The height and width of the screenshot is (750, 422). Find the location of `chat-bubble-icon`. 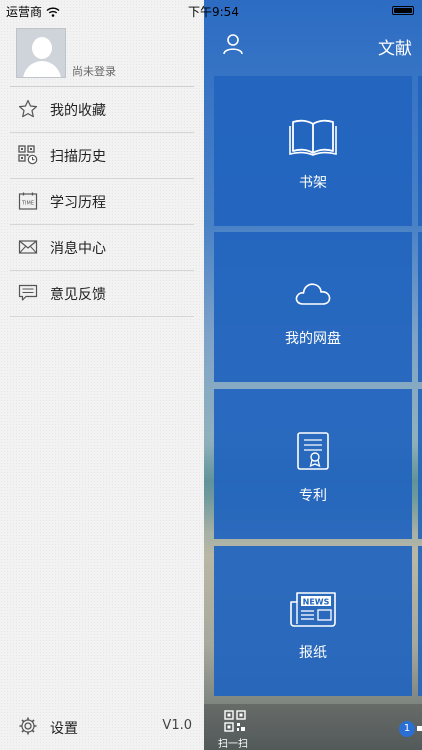

chat-bubble-icon is located at coordinates (28, 292).